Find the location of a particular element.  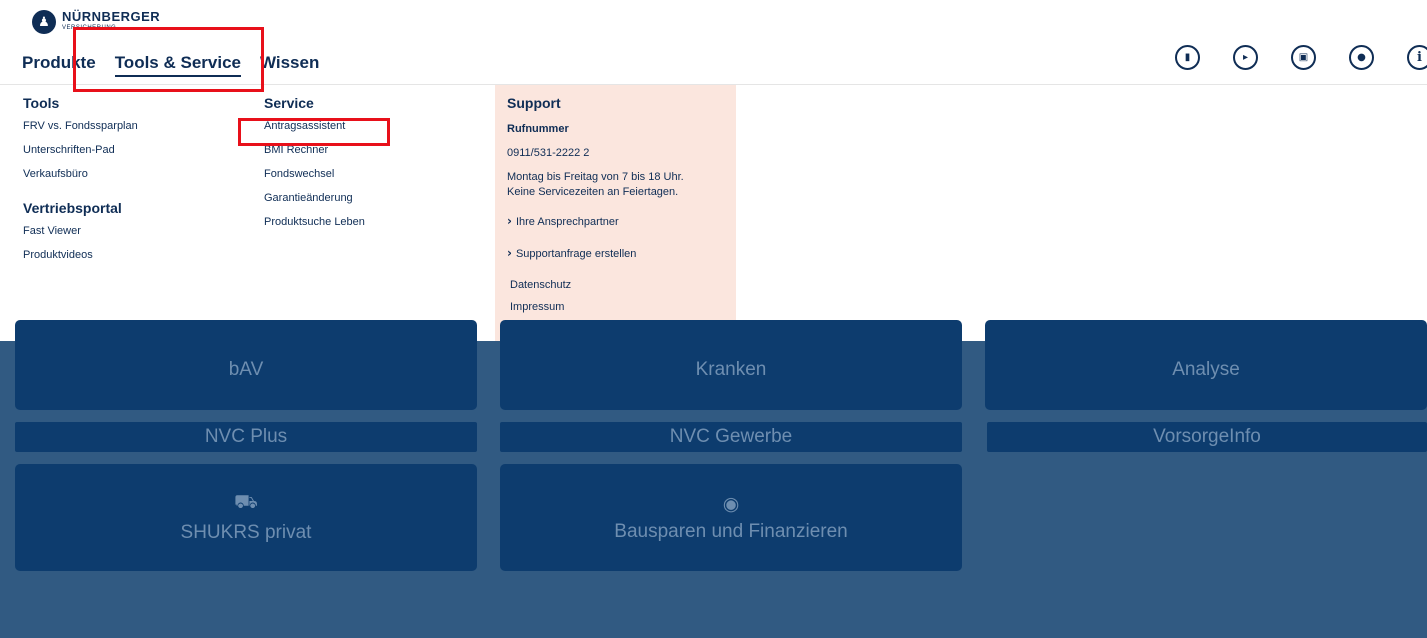

tile-bausparen-finanzieren: ◉ Bausparen und Finanzieren is located at coordinates (731, 517).